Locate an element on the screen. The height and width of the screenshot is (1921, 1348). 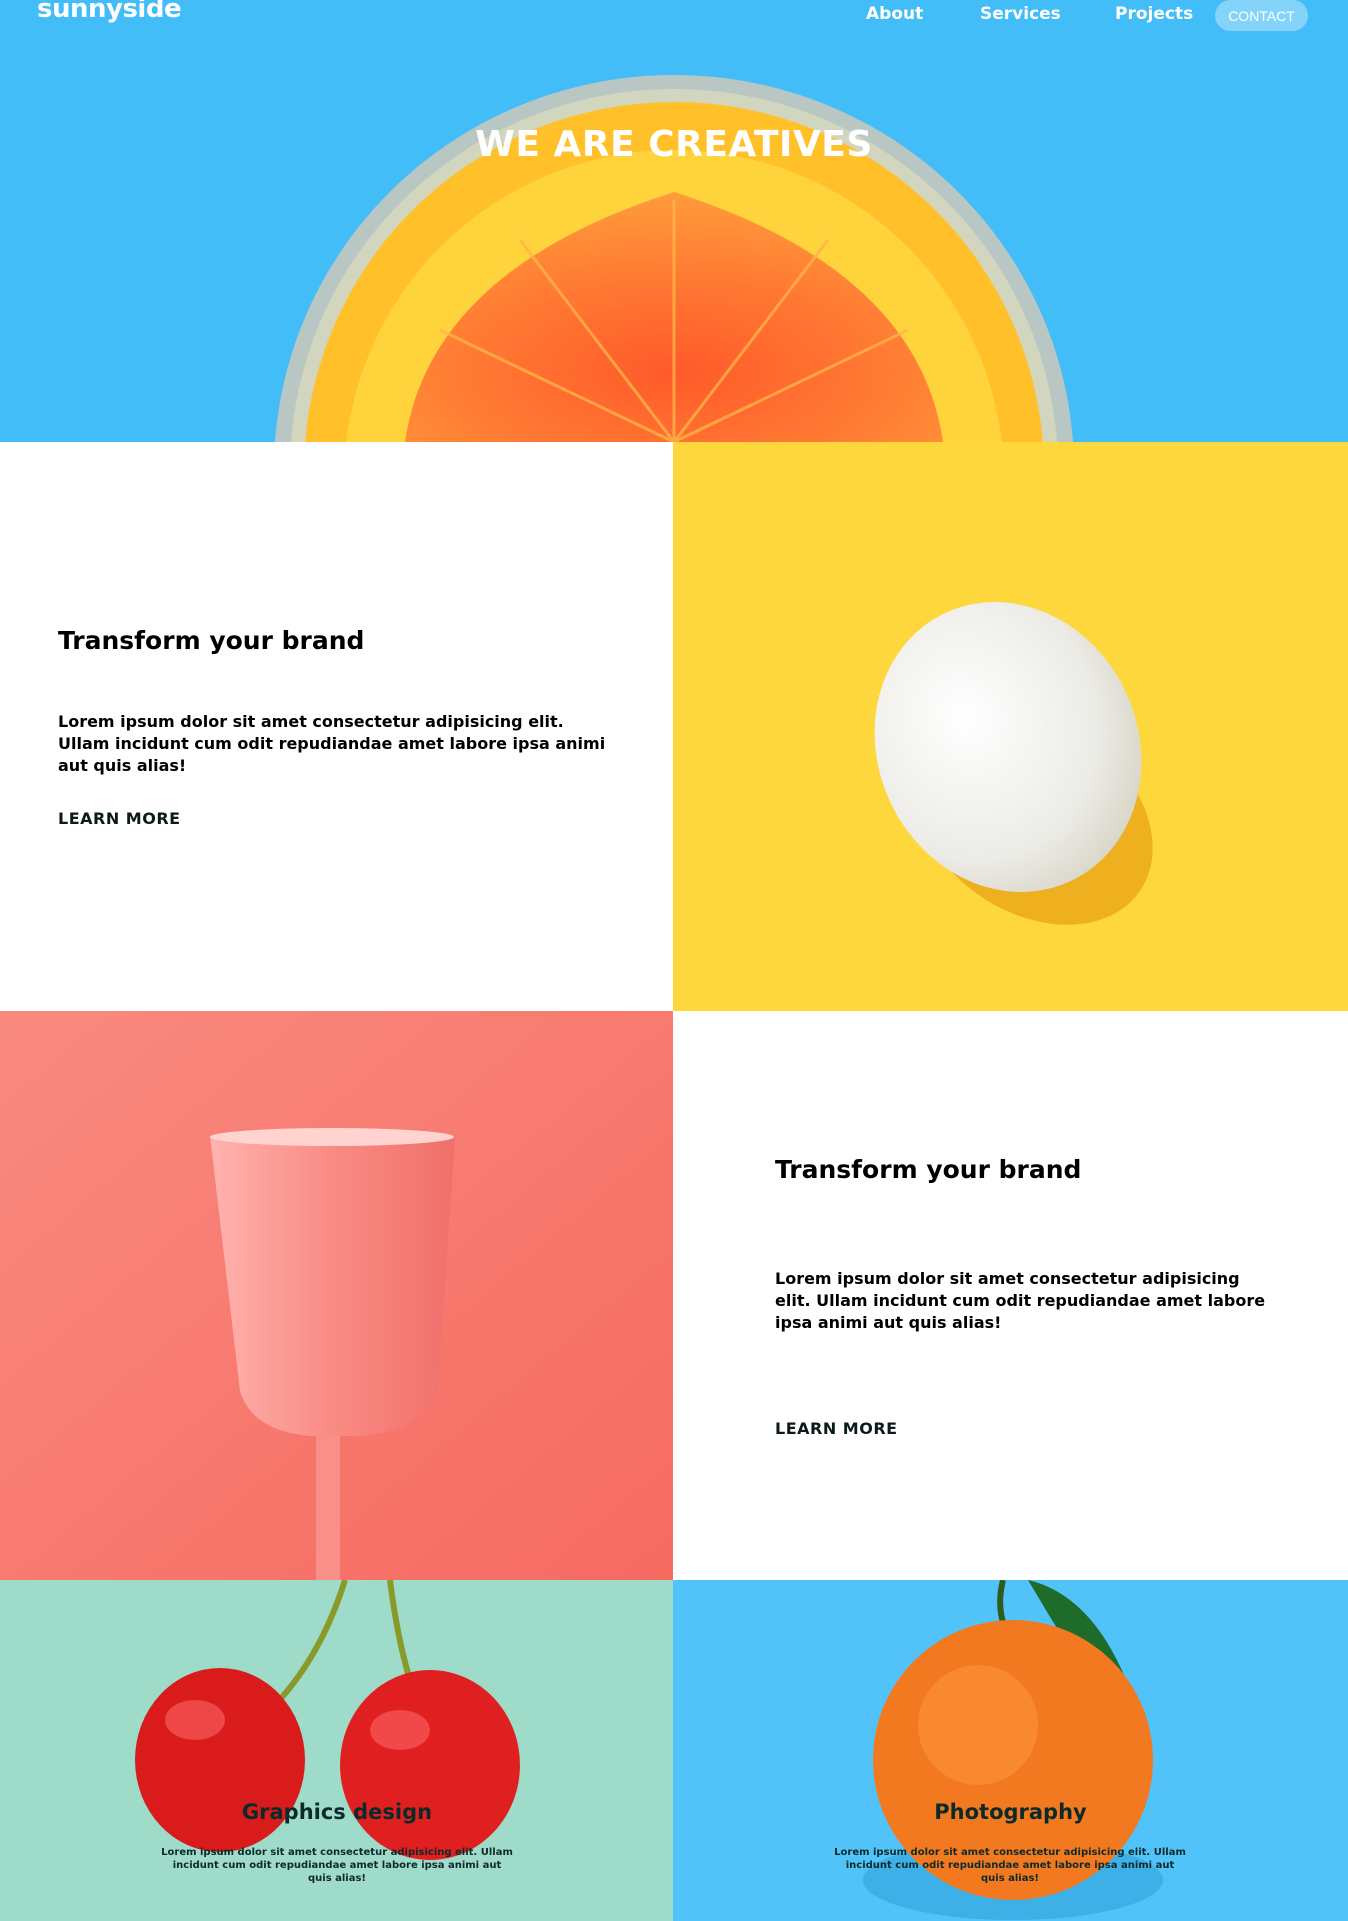
nav-link-about: About is located at coordinates (894, 14).